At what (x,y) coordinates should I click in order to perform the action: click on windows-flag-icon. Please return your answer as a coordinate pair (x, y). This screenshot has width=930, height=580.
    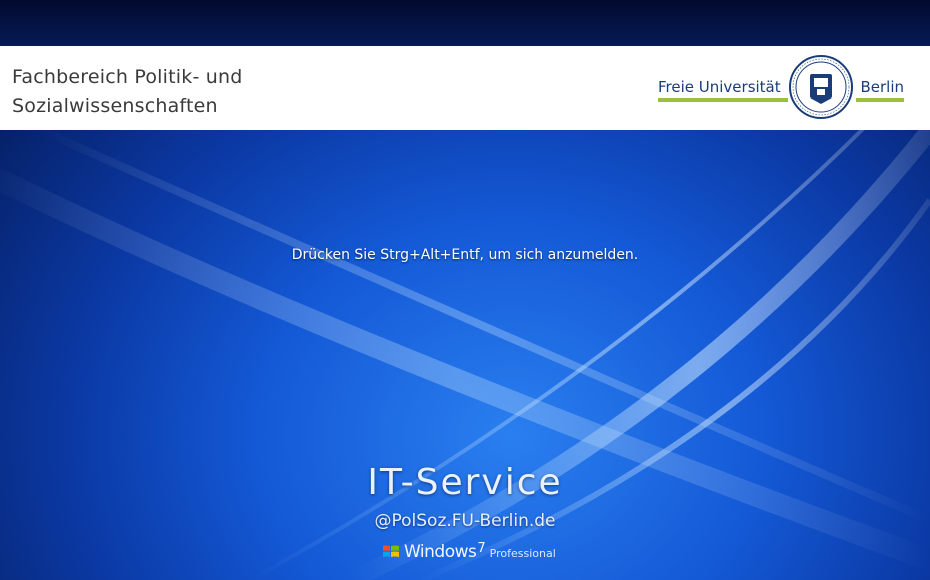
    Looking at the image, I should click on (391, 551).